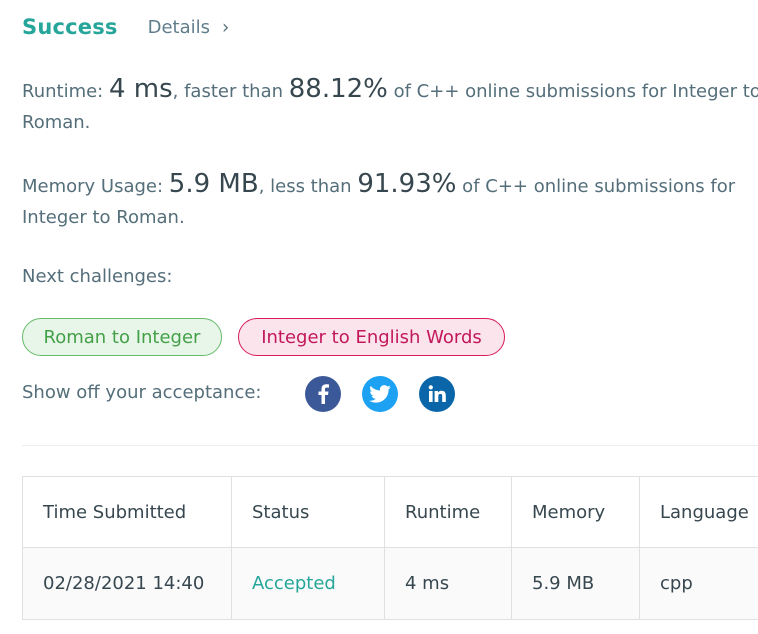 The image size is (758, 634). What do you see at coordinates (308, 186) in the screenshot?
I see `memory-middle: , less than` at bounding box center [308, 186].